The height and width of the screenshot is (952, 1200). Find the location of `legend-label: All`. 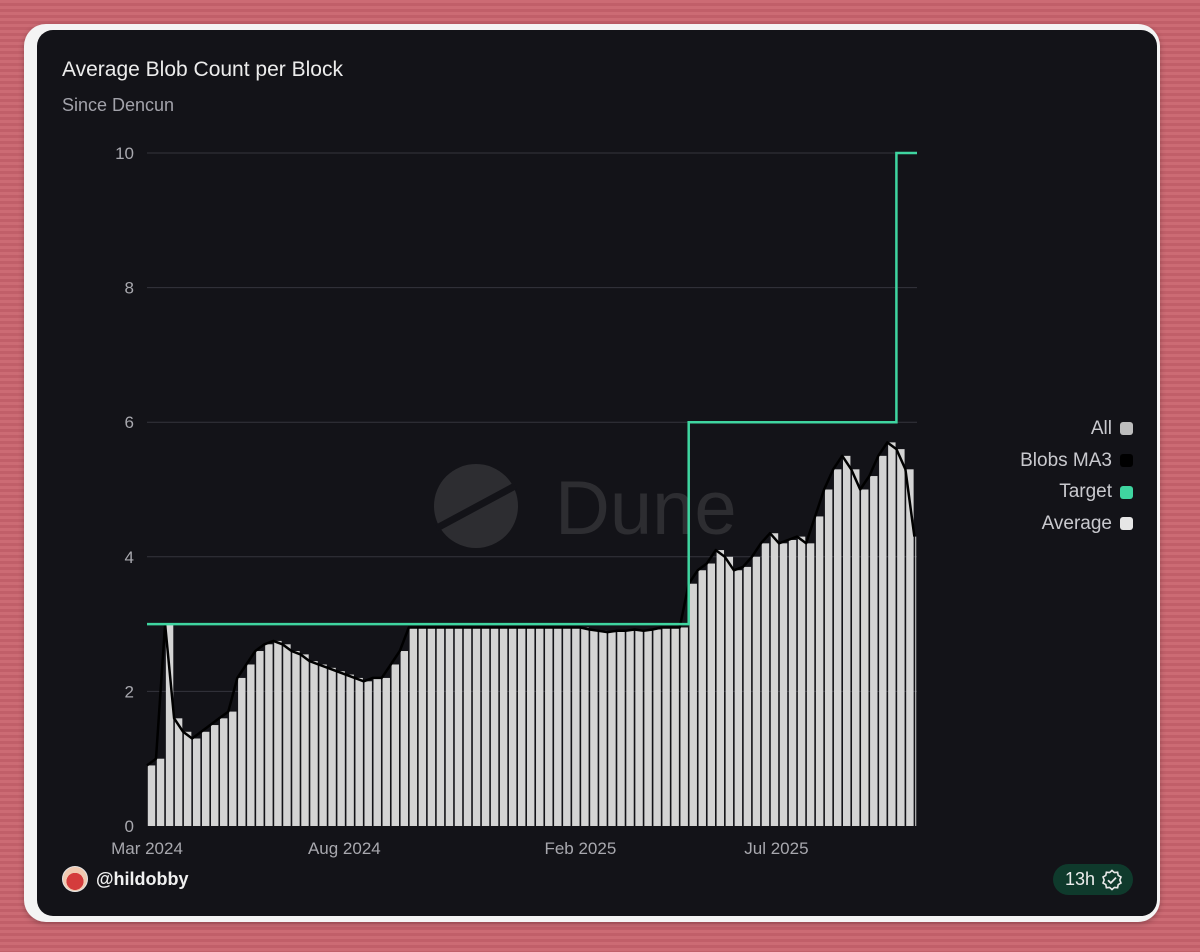

legend-label: All is located at coordinates (1101, 428).